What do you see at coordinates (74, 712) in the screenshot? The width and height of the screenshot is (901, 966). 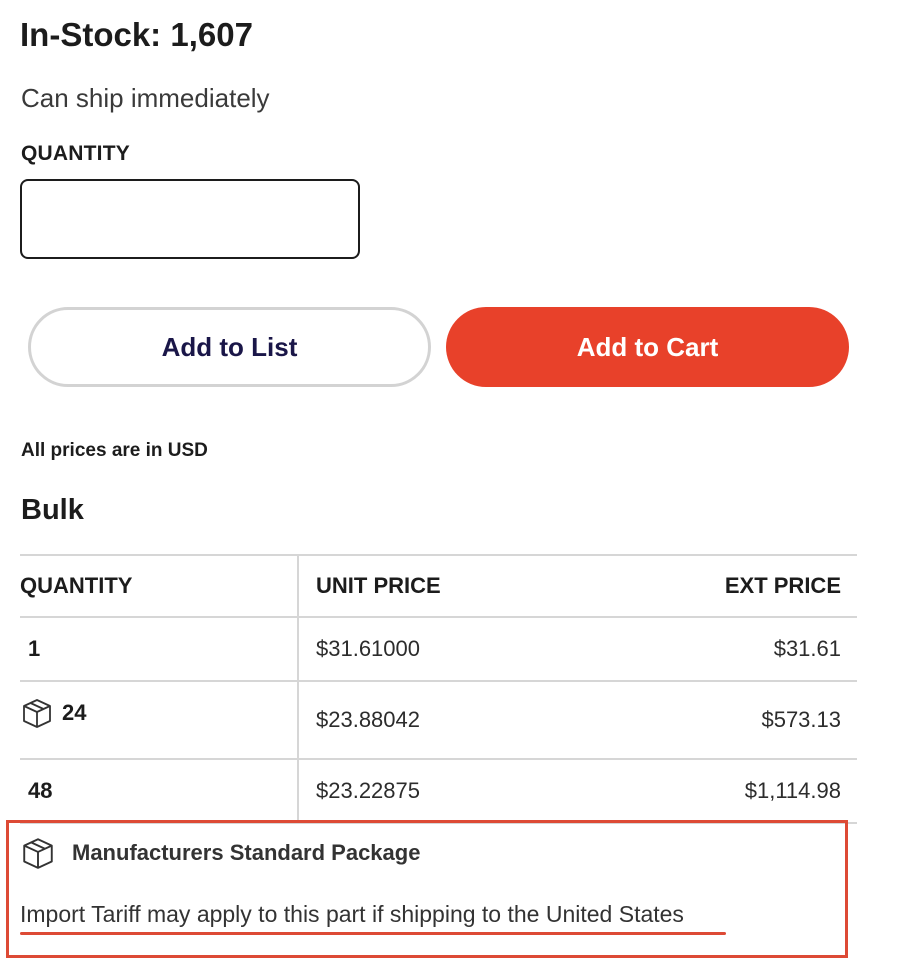 I see `row-quantity: 24` at bounding box center [74, 712].